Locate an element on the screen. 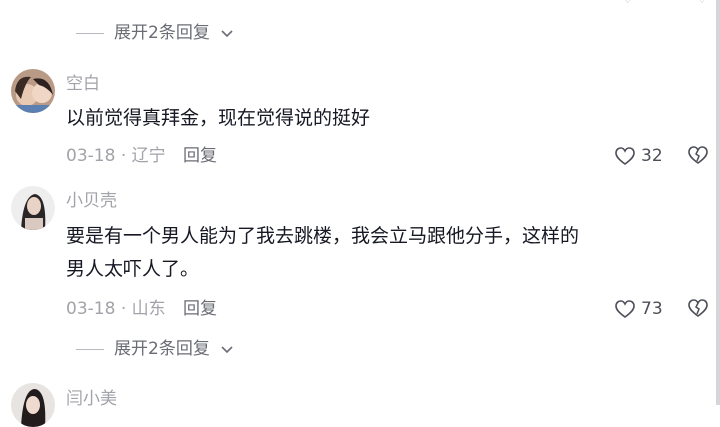  like-count: 73 is located at coordinates (652, 309).